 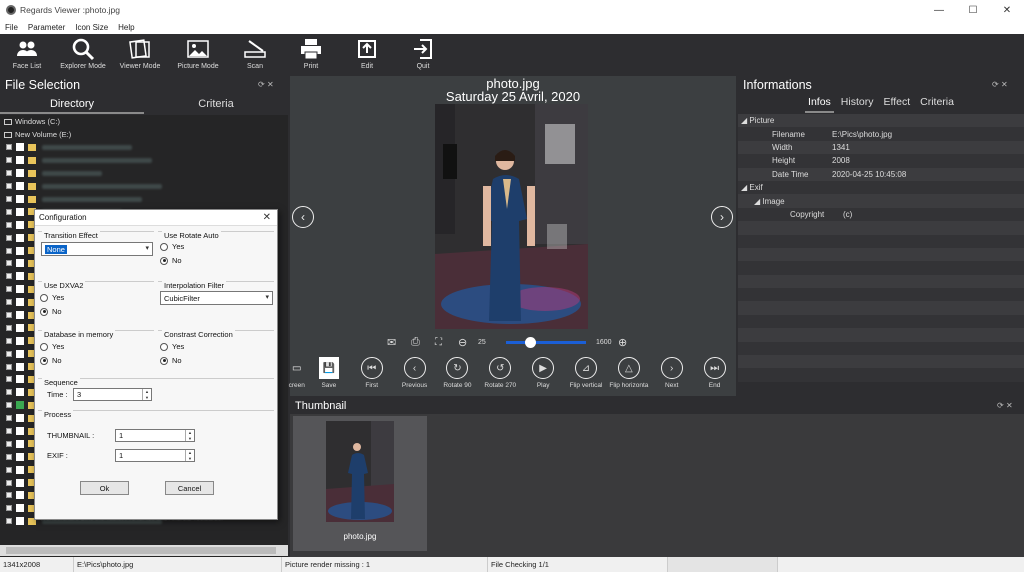 I want to click on info-row: Width 1341, so click(x=881, y=147).